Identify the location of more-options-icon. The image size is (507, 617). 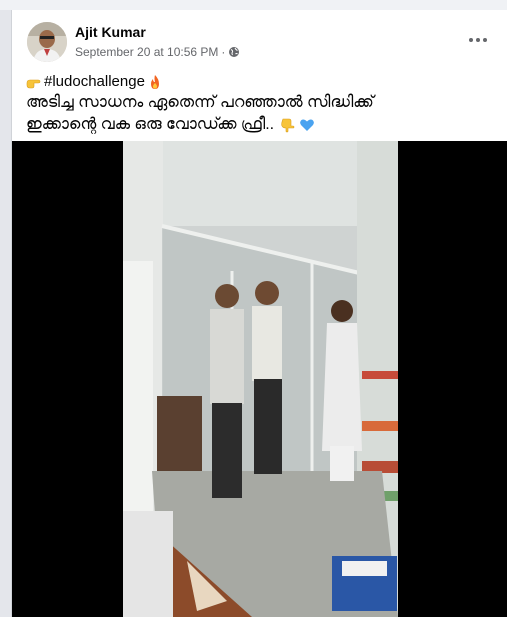
(478, 40).